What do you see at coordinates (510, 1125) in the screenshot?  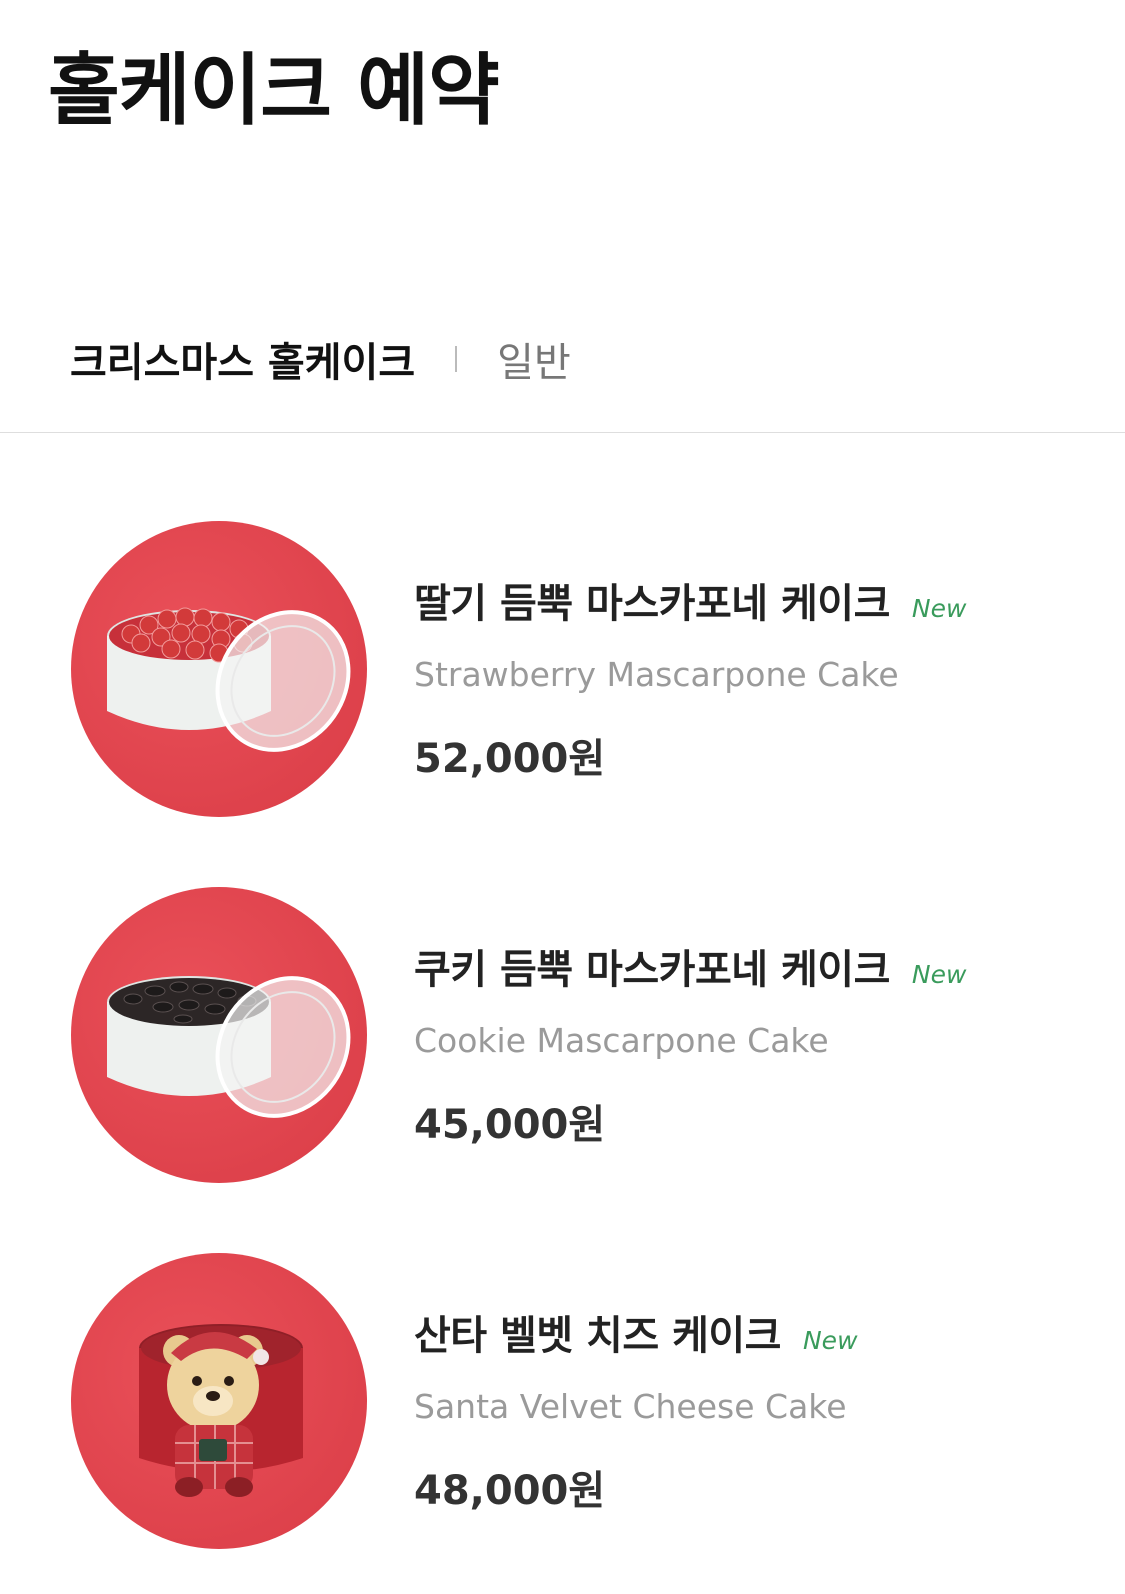 I see `product-price: 45,000원` at bounding box center [510, 1125].